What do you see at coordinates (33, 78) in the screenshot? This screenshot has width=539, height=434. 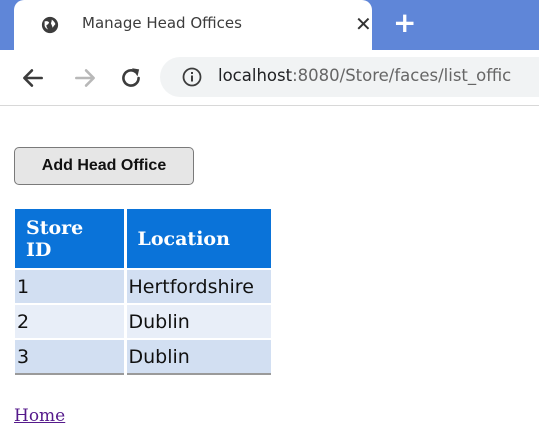 I see `back-arrow-icon` at bounding box center [33, 78].